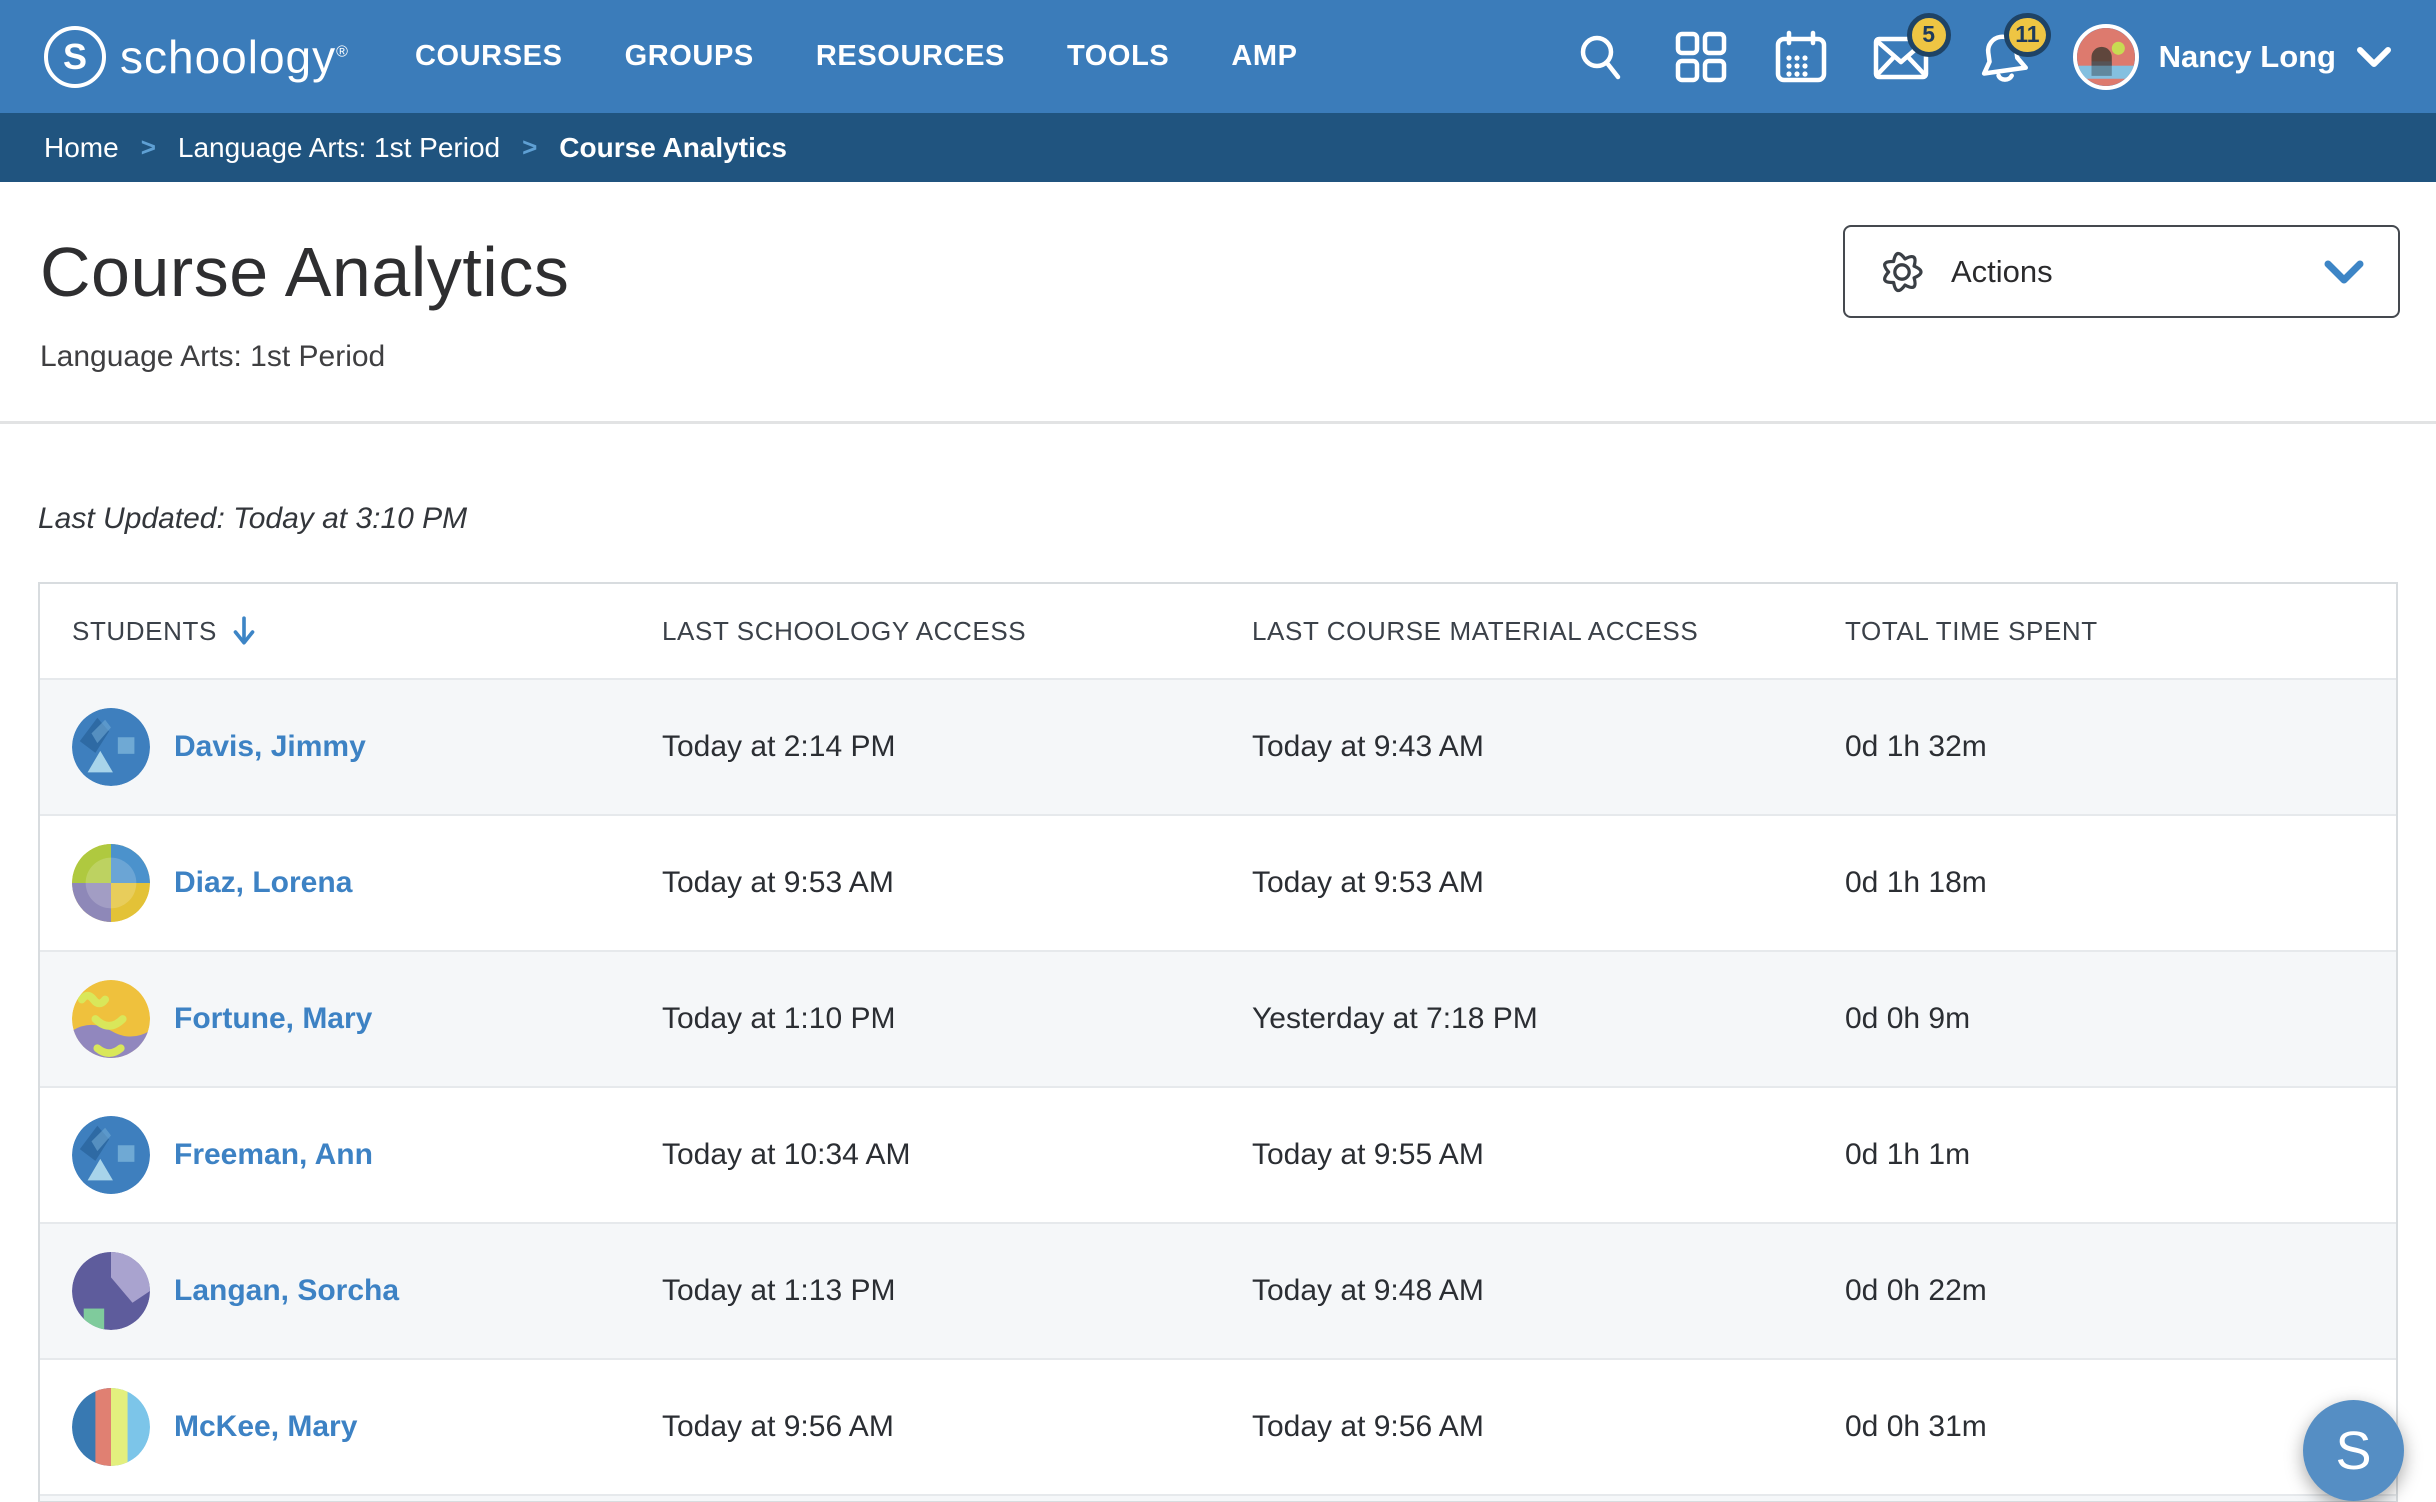 The image size is (2436, 1502). Describe the element at coordinates (1903, 271) in the screenshot. I see `gear-icon` at that location.